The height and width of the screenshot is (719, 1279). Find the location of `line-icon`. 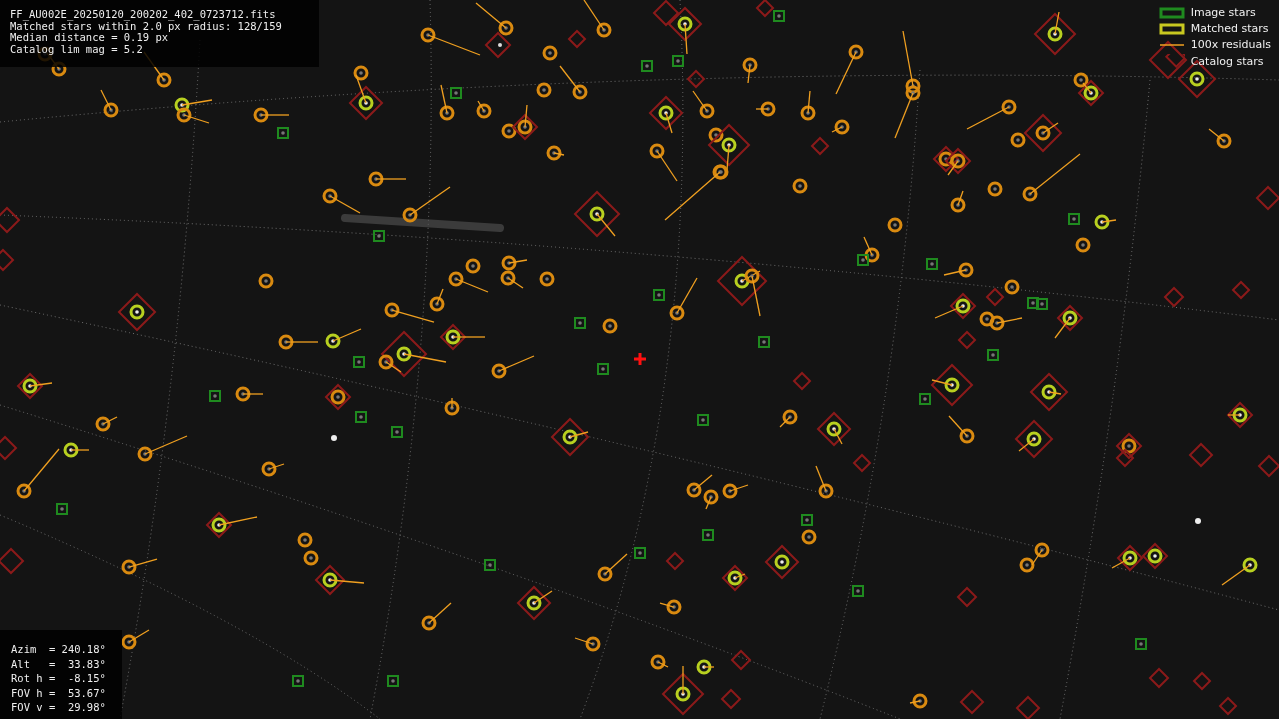

line-icon is located at coordinates (1171, 44).